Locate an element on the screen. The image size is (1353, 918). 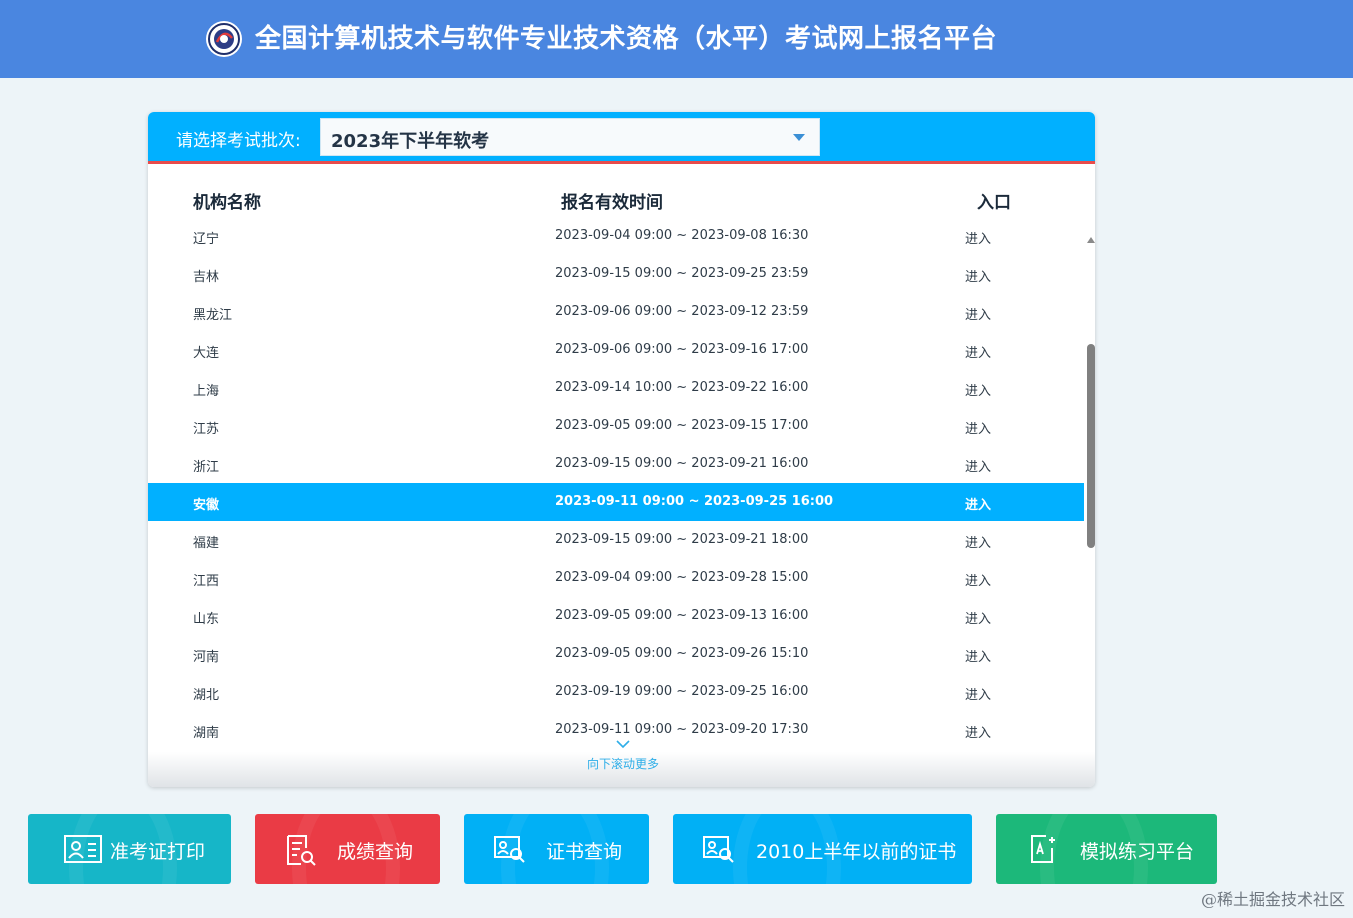
table-row: 山东 2023-09-05 09:00 ~ 2023-09-13 16:00 进入 is located at coordinates (616, 616).